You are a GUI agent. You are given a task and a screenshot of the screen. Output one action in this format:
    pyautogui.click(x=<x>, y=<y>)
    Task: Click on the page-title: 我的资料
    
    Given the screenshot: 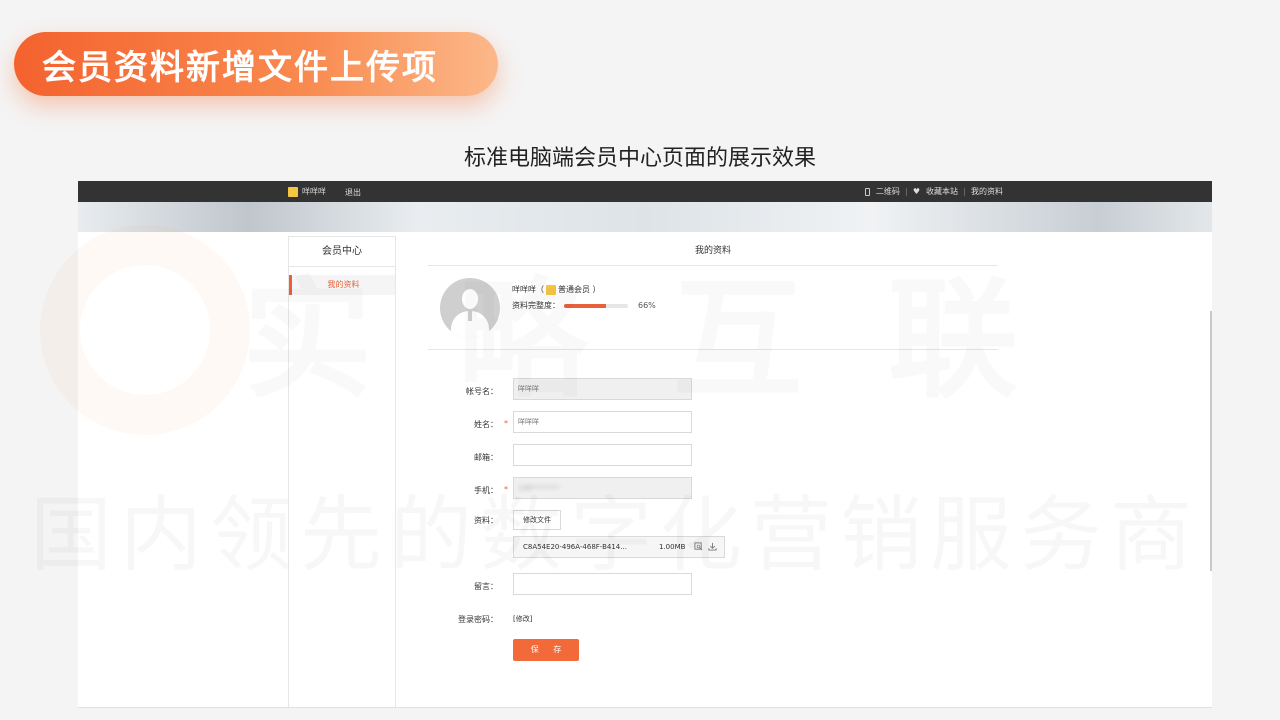 What is the action you would take?
    pyautogui.click(x=713, y=251)
    